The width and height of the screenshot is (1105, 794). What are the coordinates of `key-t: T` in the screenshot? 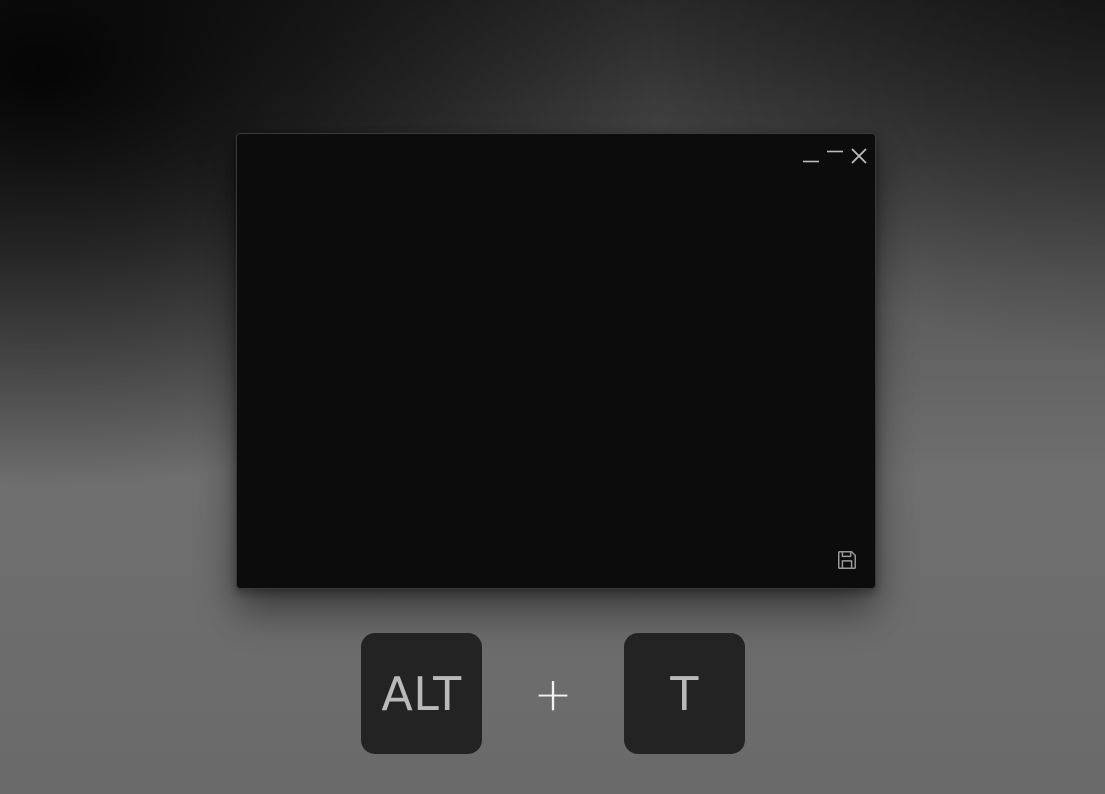 It's located at (684, 693).